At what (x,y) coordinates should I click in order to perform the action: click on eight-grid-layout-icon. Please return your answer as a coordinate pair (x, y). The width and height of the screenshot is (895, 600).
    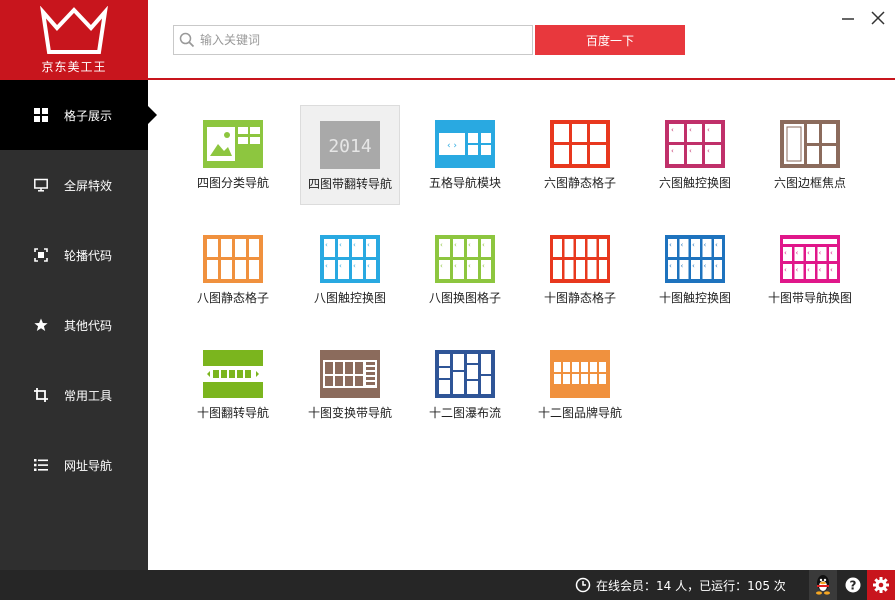
    Looking at the image, I should click on (233, 259).